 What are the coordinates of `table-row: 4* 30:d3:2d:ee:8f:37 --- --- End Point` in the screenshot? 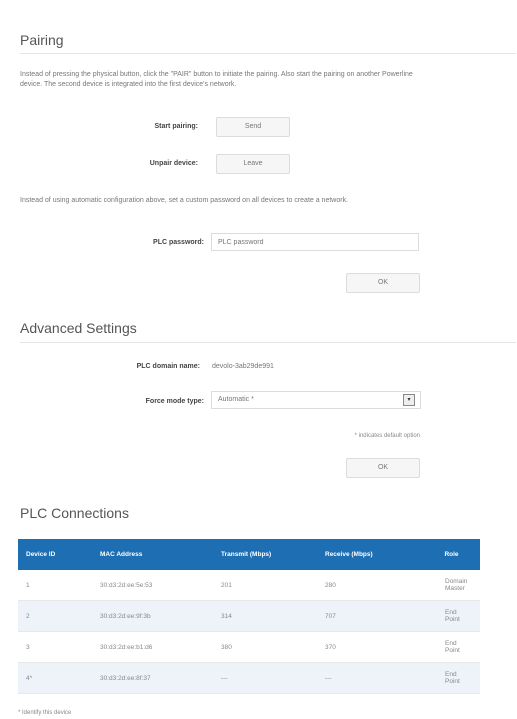 It's located at (249, 678).